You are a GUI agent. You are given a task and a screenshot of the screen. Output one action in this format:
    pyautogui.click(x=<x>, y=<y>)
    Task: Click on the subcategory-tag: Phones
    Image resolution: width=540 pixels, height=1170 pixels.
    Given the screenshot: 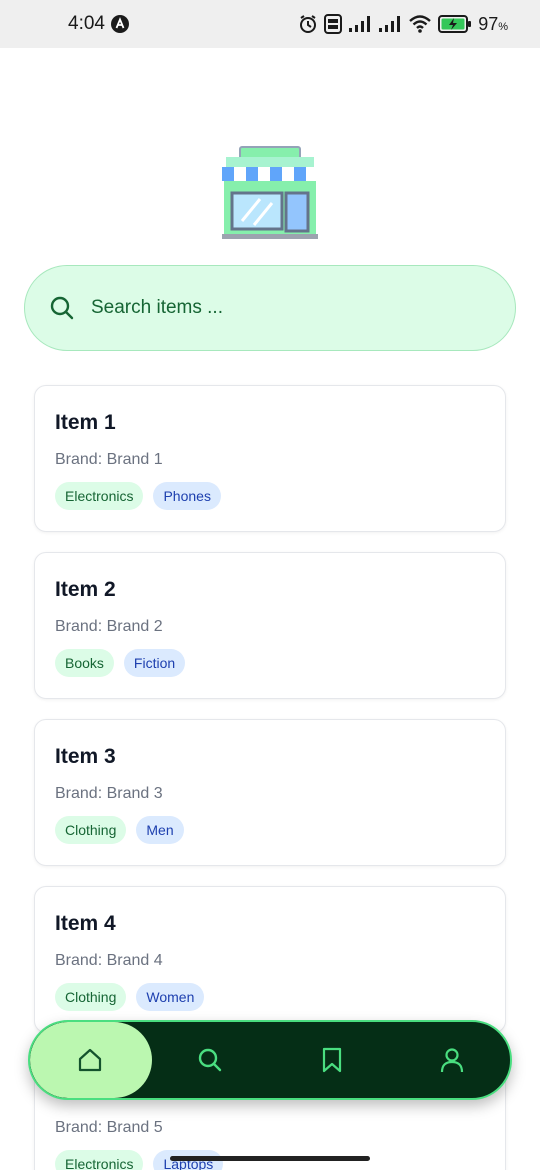 What is the action you would take?
    pyautogui.click(x=187, y=496)
    